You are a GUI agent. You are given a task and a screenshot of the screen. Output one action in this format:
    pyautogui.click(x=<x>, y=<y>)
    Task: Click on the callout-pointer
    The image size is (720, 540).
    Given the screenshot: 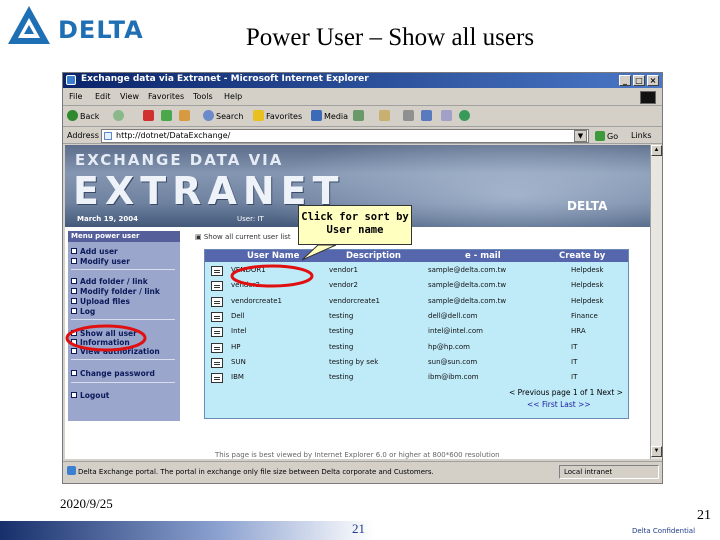 What is the action you would take?
    pyautogui.click(x=319, y=252)
    